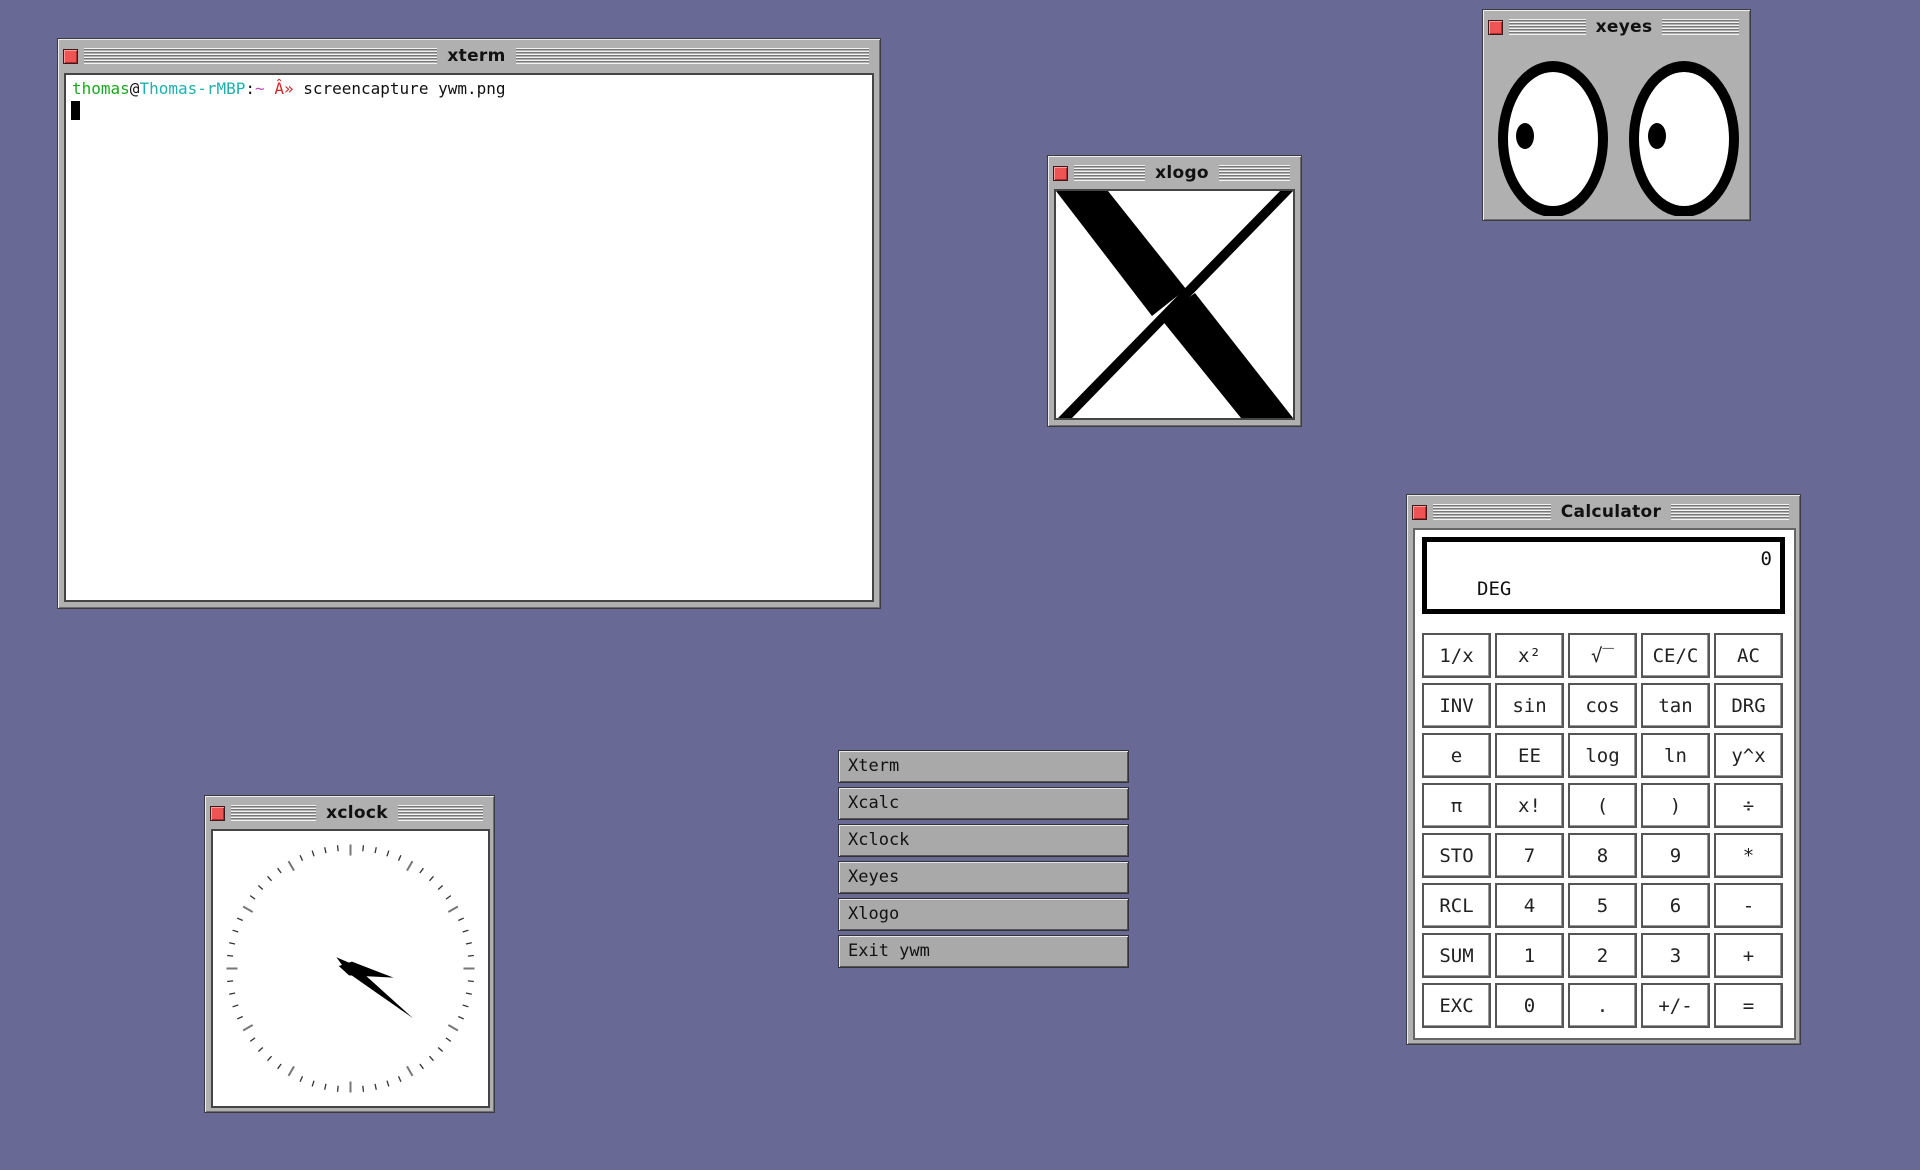 The width and height of the screenshot is (1920, 1170). Describe the element at coordinates (349, 813) in the screenshot. I see `xclock-titlebar: xclock` at that location.